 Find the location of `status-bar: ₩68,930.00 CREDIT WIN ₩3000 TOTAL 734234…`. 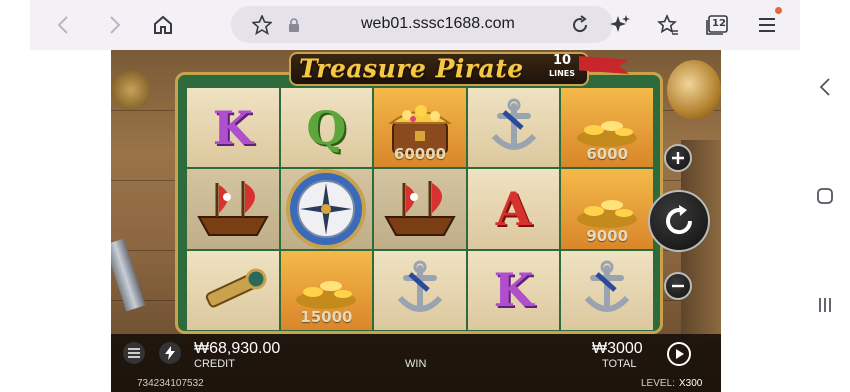

status-bar: ₩68,930.00 CREDIT WIN ₩3000 TOTAL 734234… is located at coordinates (416, 363).